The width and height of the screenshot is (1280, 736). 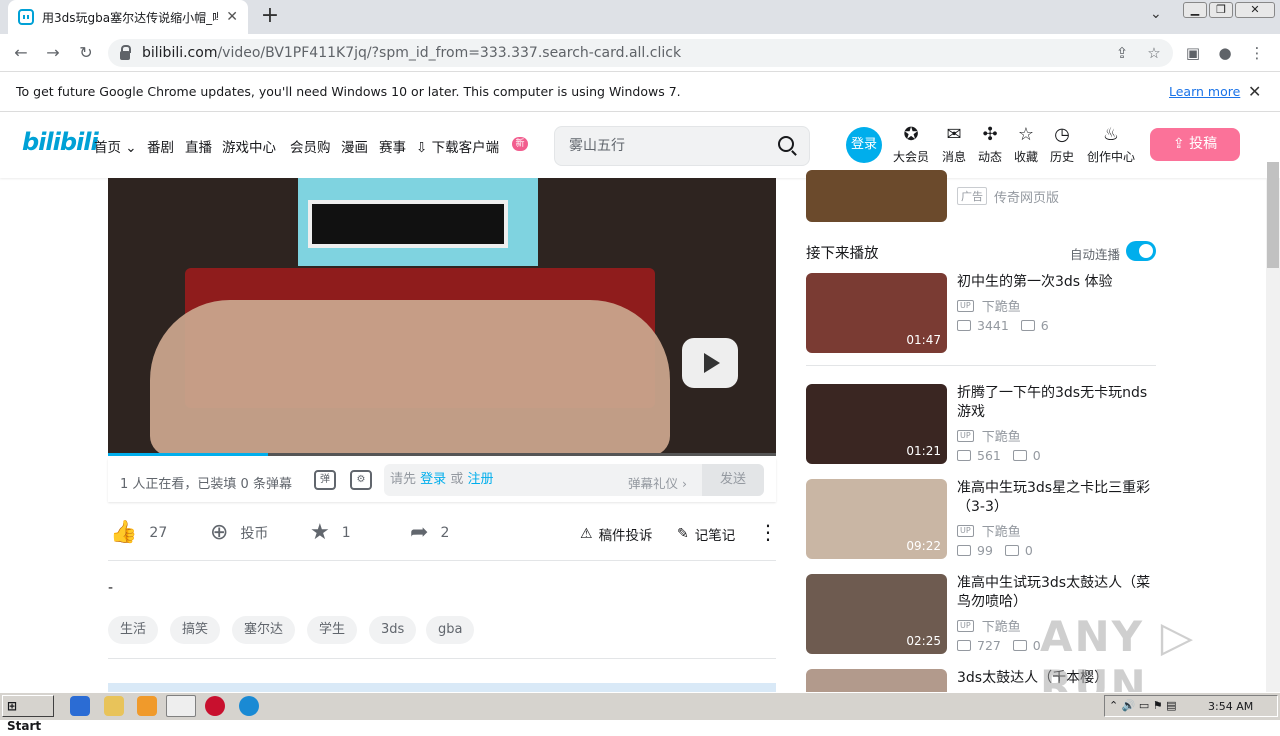 What do you see at coordinates (964, 325) in the screenshot?
I see `play-count-icon` at bounding box center [964, 325].